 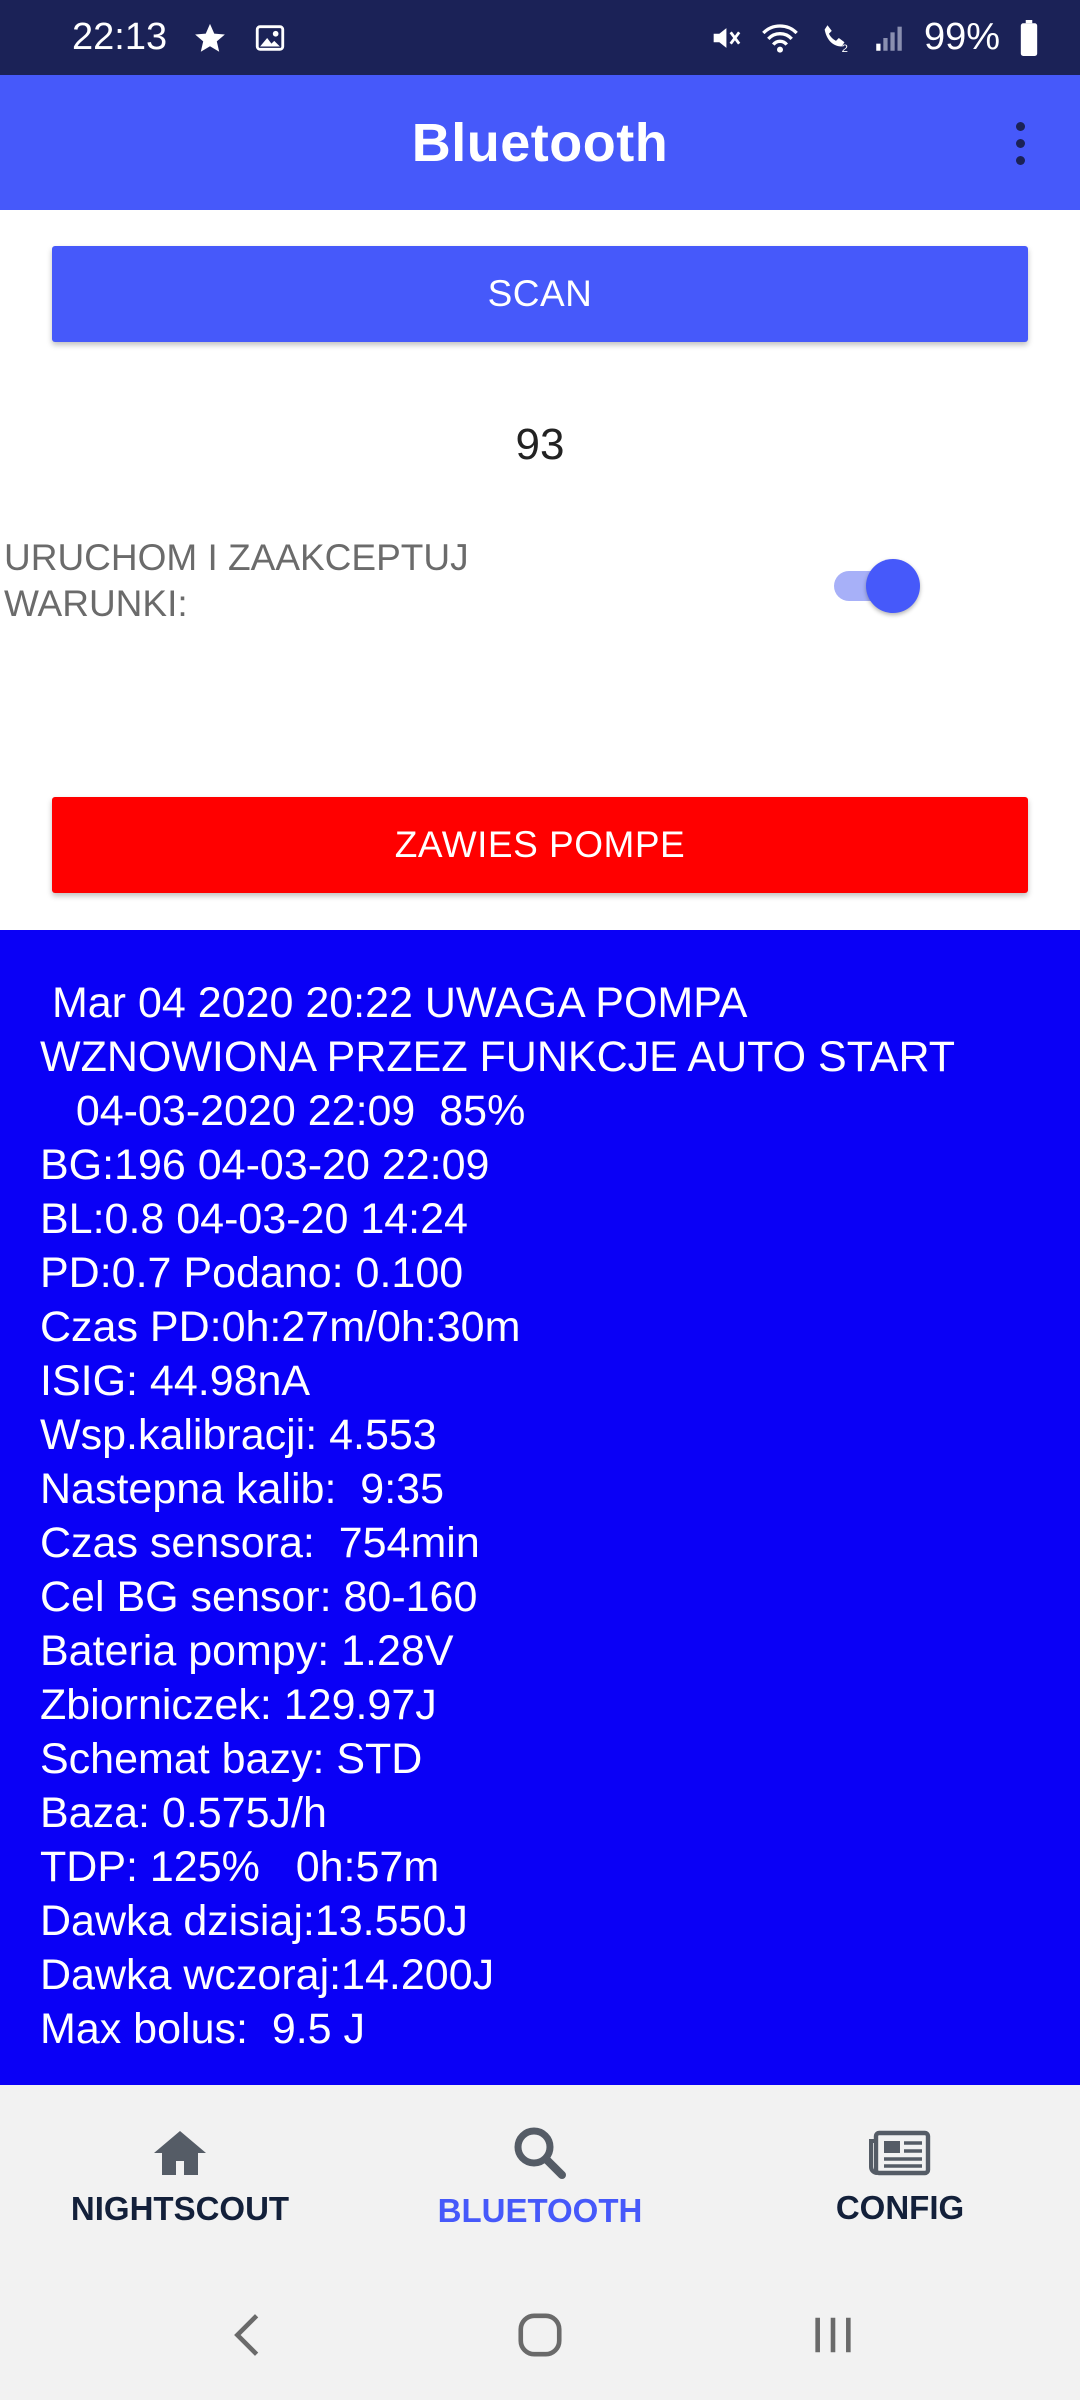 What do you see at coordinates (889, 38) in the screenshot?
I see `signal-icon` at bounding box center [889, 38].